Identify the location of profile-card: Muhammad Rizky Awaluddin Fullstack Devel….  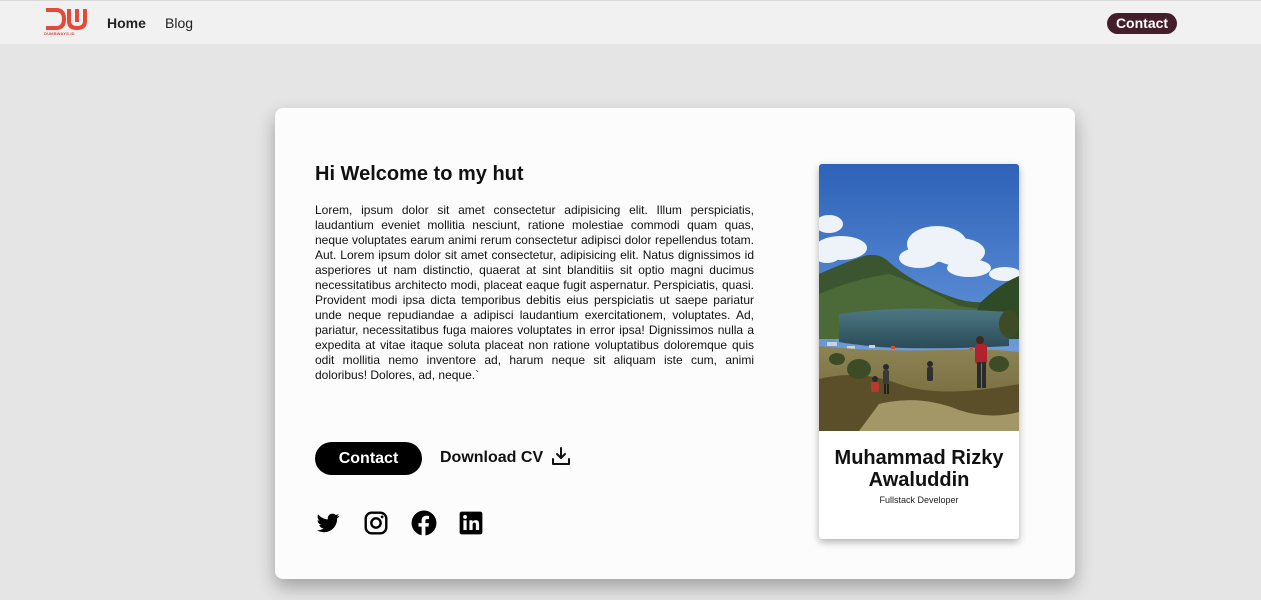
(919, 351).